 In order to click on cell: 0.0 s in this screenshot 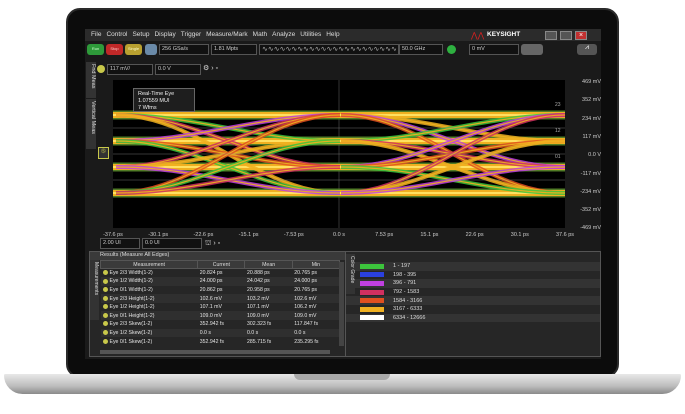, I will do `click(221, 333)`.